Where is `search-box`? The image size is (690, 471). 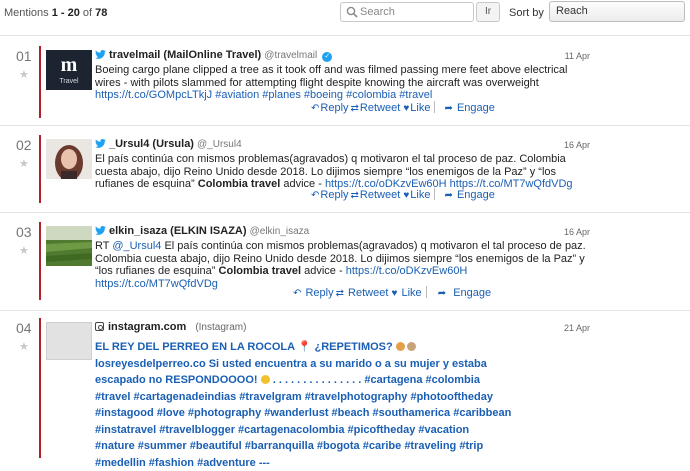 search-box is located at coordinates (407, 12).